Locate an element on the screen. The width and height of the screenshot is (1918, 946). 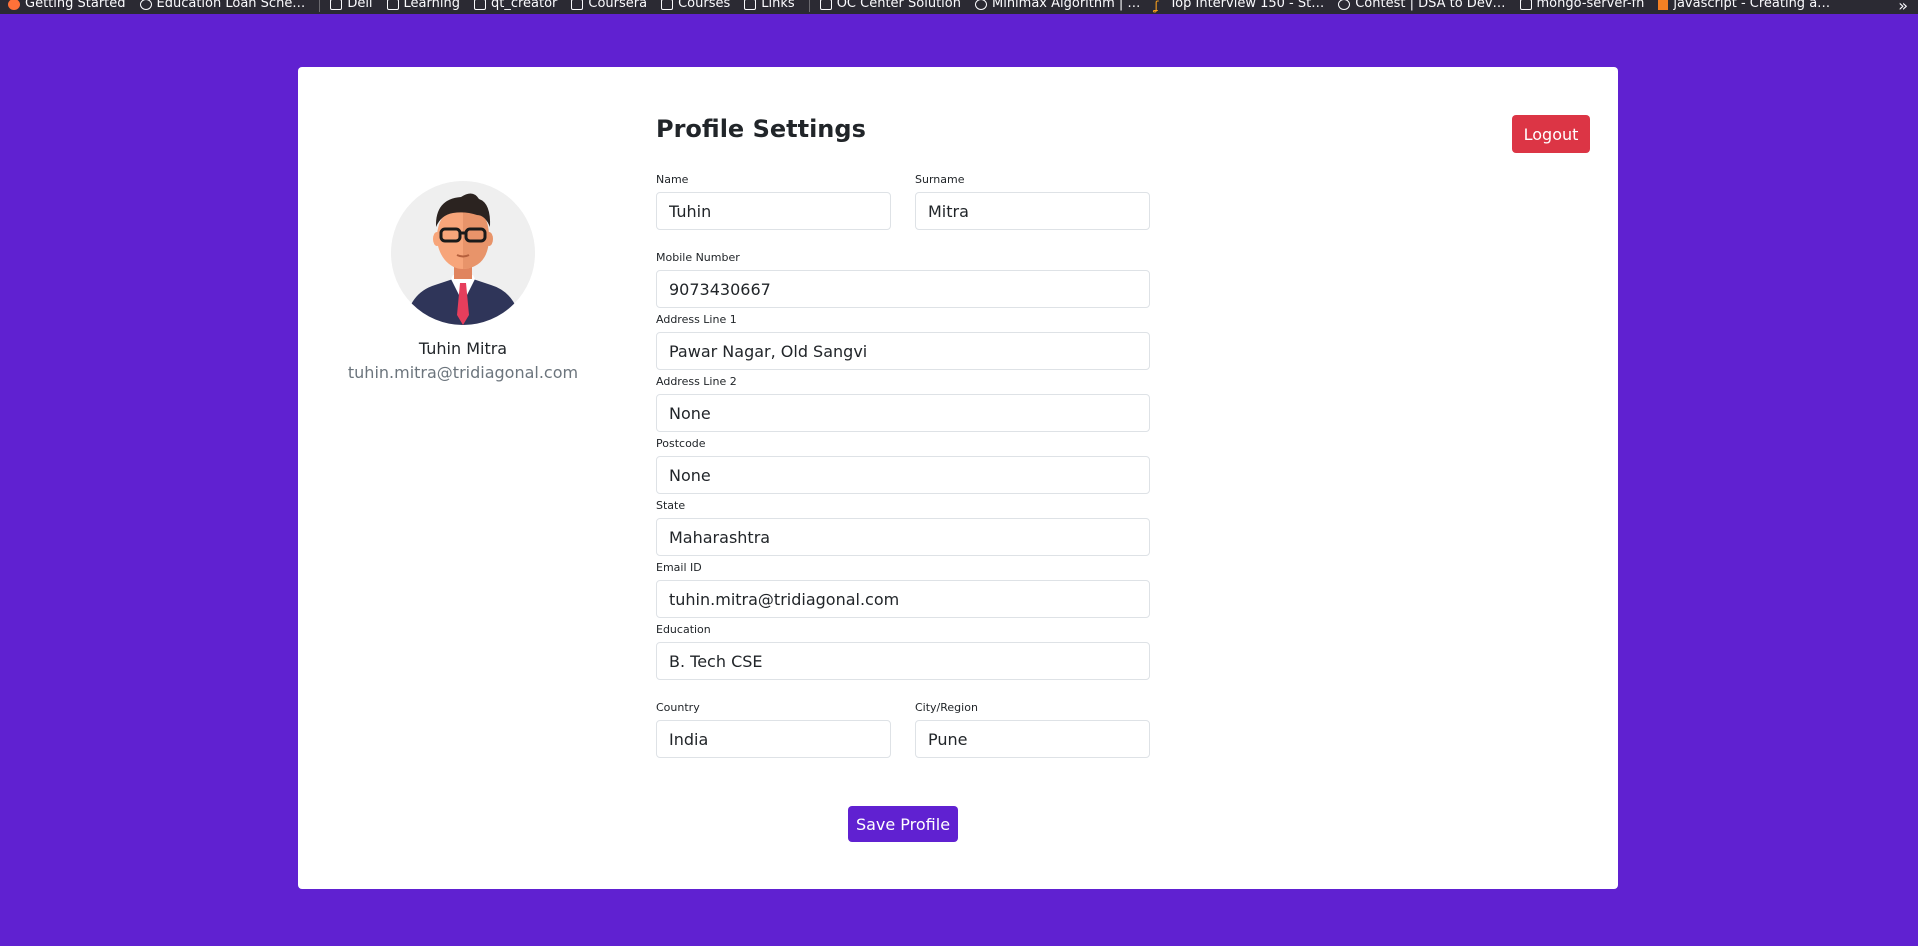
address2-label: Address Line 2 is located at coordinates (696, 381).